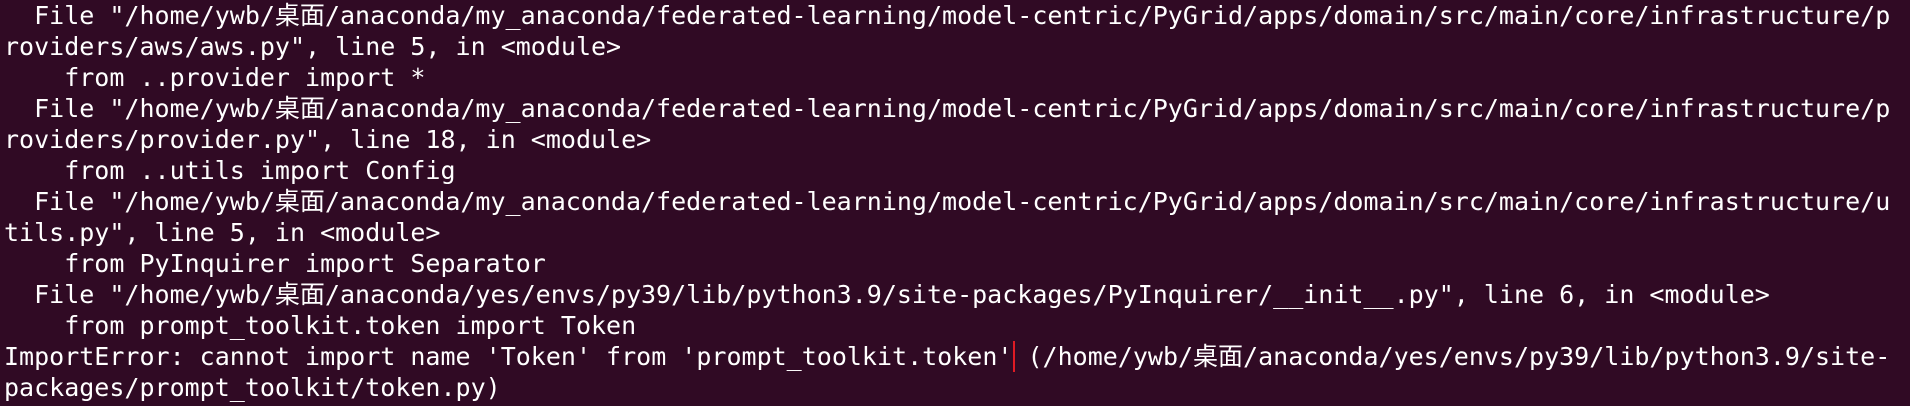 The image size is (1910, 406). What do you see at coordinates (222, 232) in the screenshot?
I see `traceback-line: tils.py", line 5, in <module>` at bounding box center [222, 232].